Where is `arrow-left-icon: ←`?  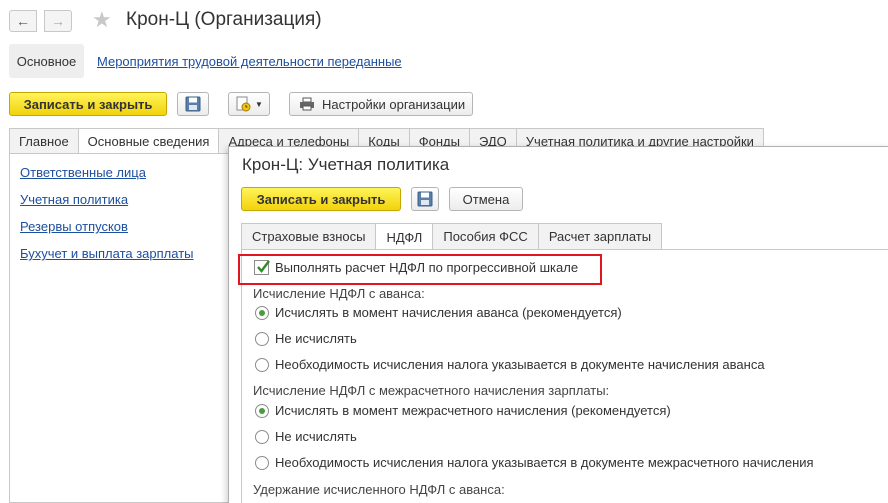
arrow-left-icon: ← is located at coordinates (23, 21).